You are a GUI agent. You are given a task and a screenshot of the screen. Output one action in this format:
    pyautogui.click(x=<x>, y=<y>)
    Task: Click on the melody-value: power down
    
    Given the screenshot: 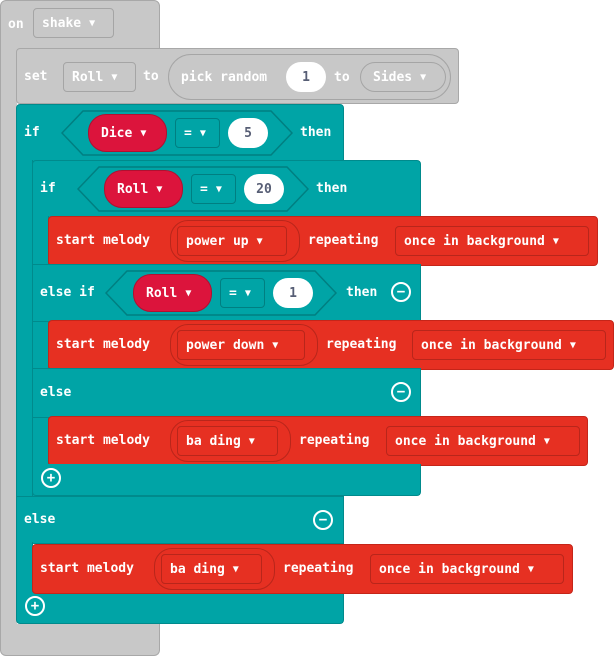 What is the action you would take?
    pyautogui.click(x=225, y=345)
    